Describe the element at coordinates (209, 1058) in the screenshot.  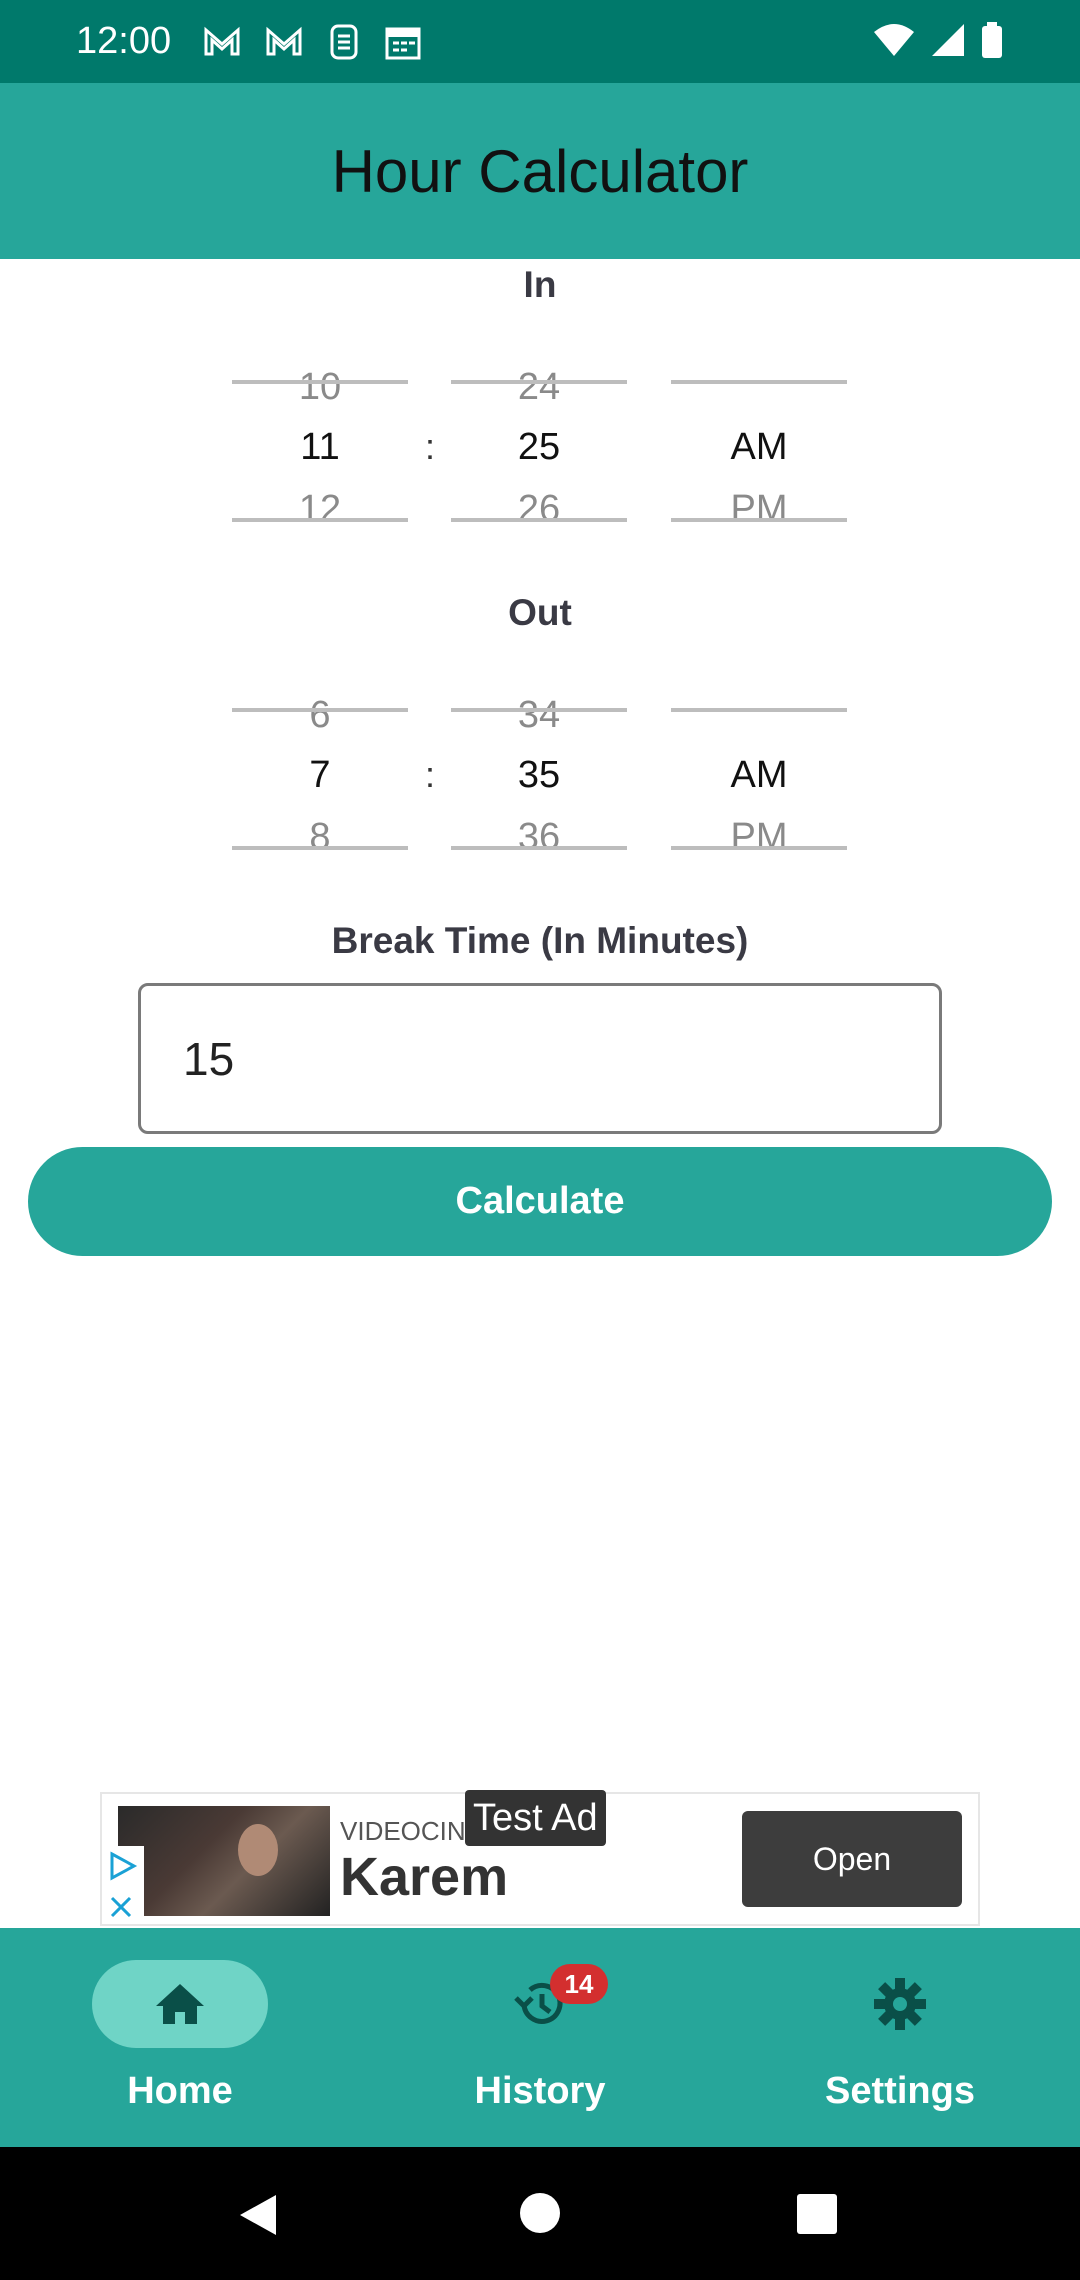
I see `break-time-value: 15` at that location.